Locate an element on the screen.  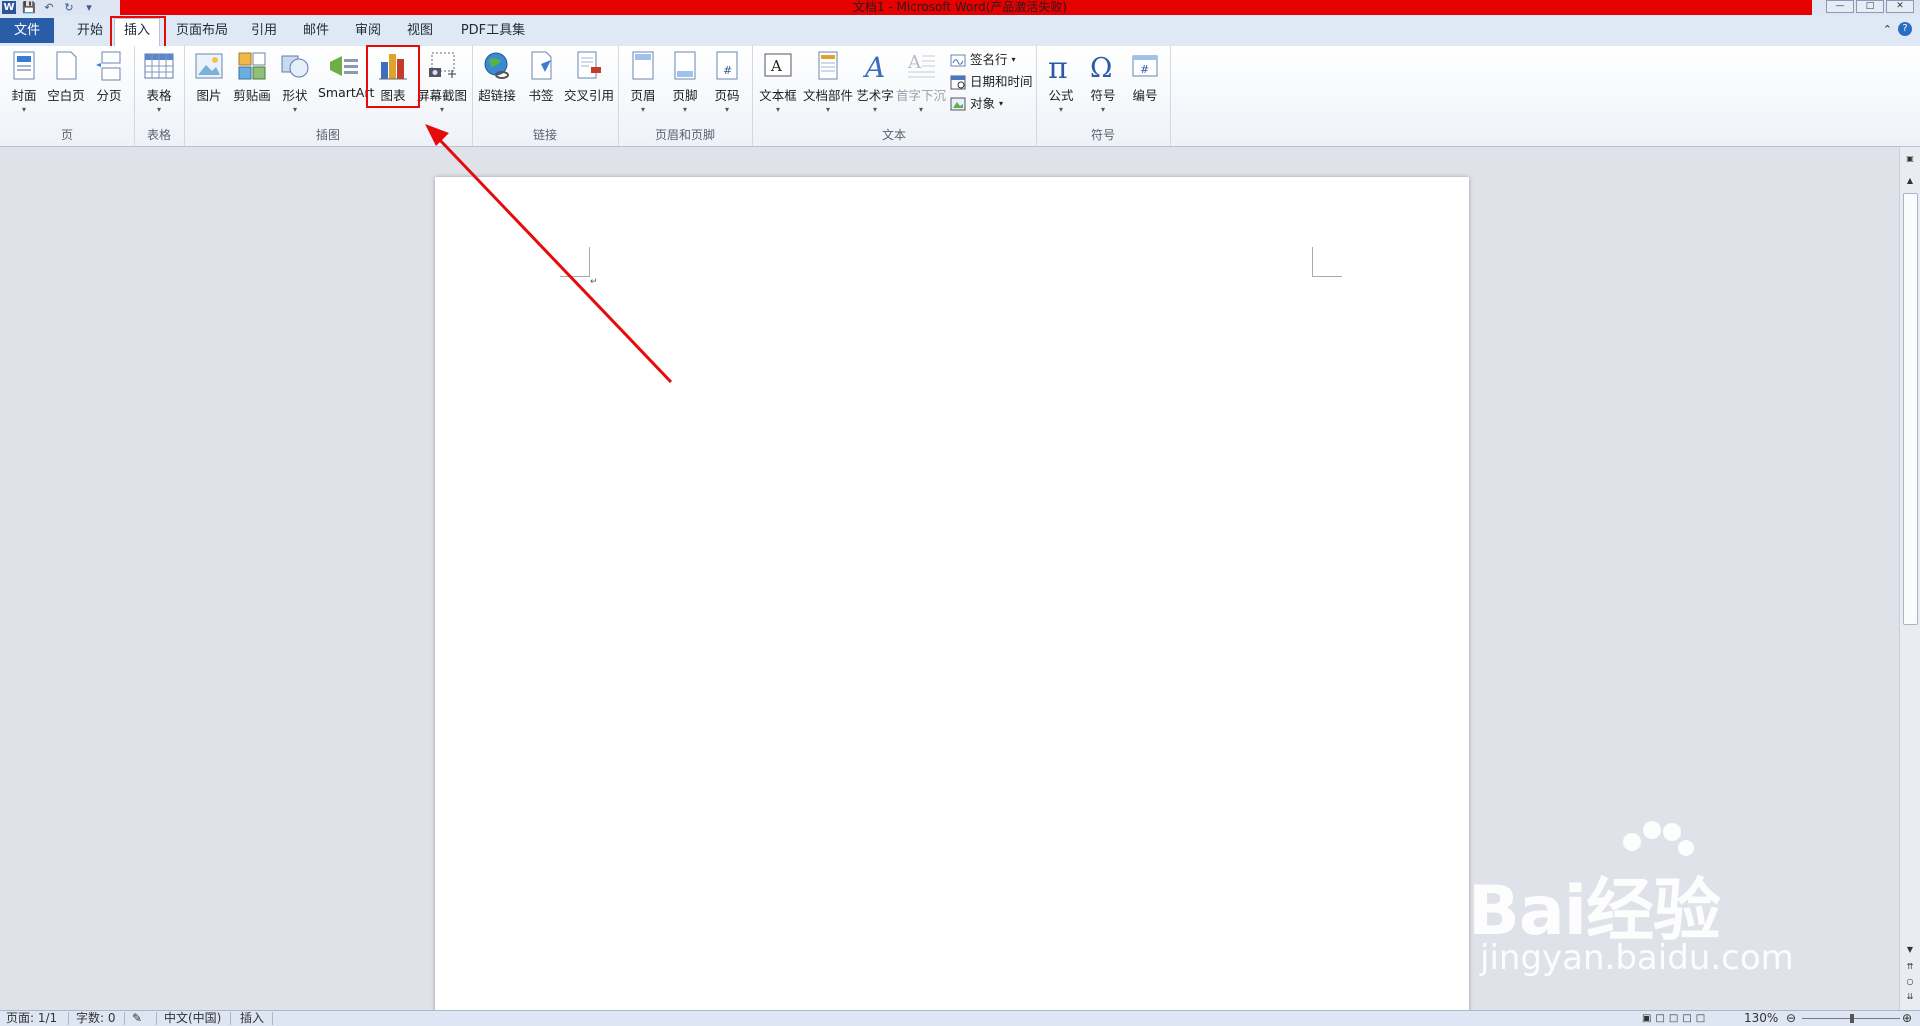
status-zoom-level: 130% is located at coordinates (1761, 1018).